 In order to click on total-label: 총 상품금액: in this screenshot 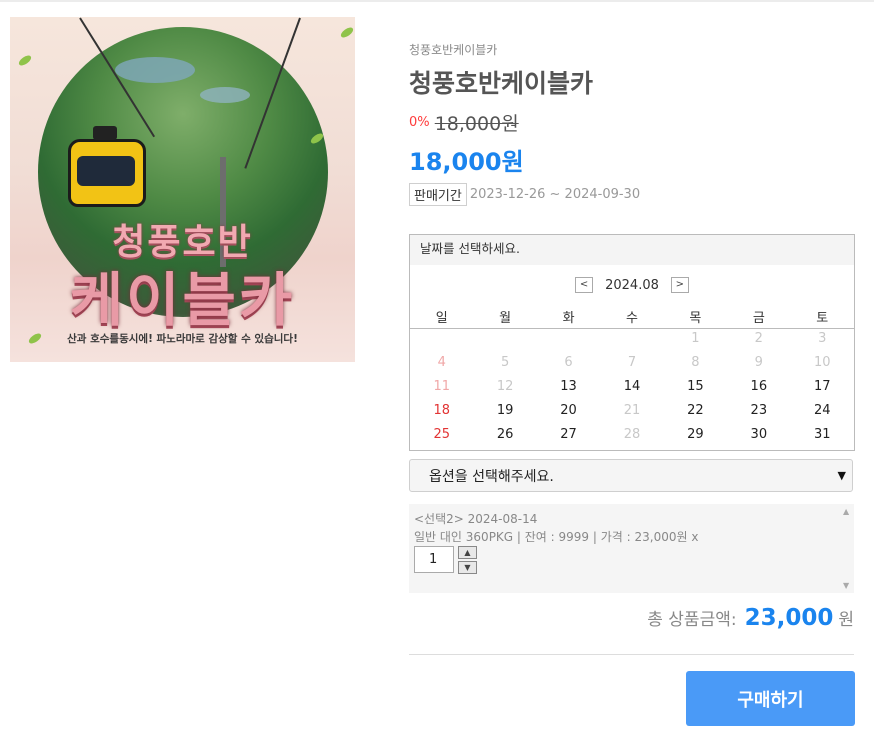, I will do `click(692, 620)`.